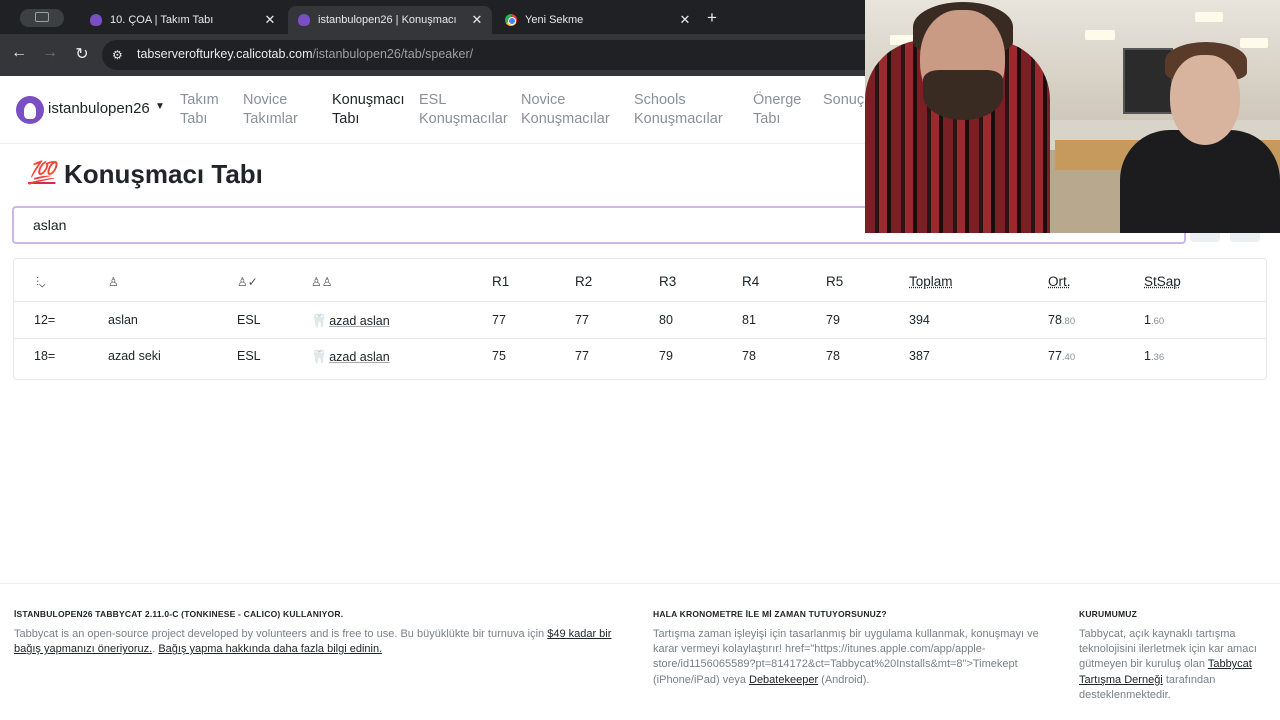  I want to click on browser-tab-1: 10. ÇOA | Takım Tabı ✕, so click(182, 20).